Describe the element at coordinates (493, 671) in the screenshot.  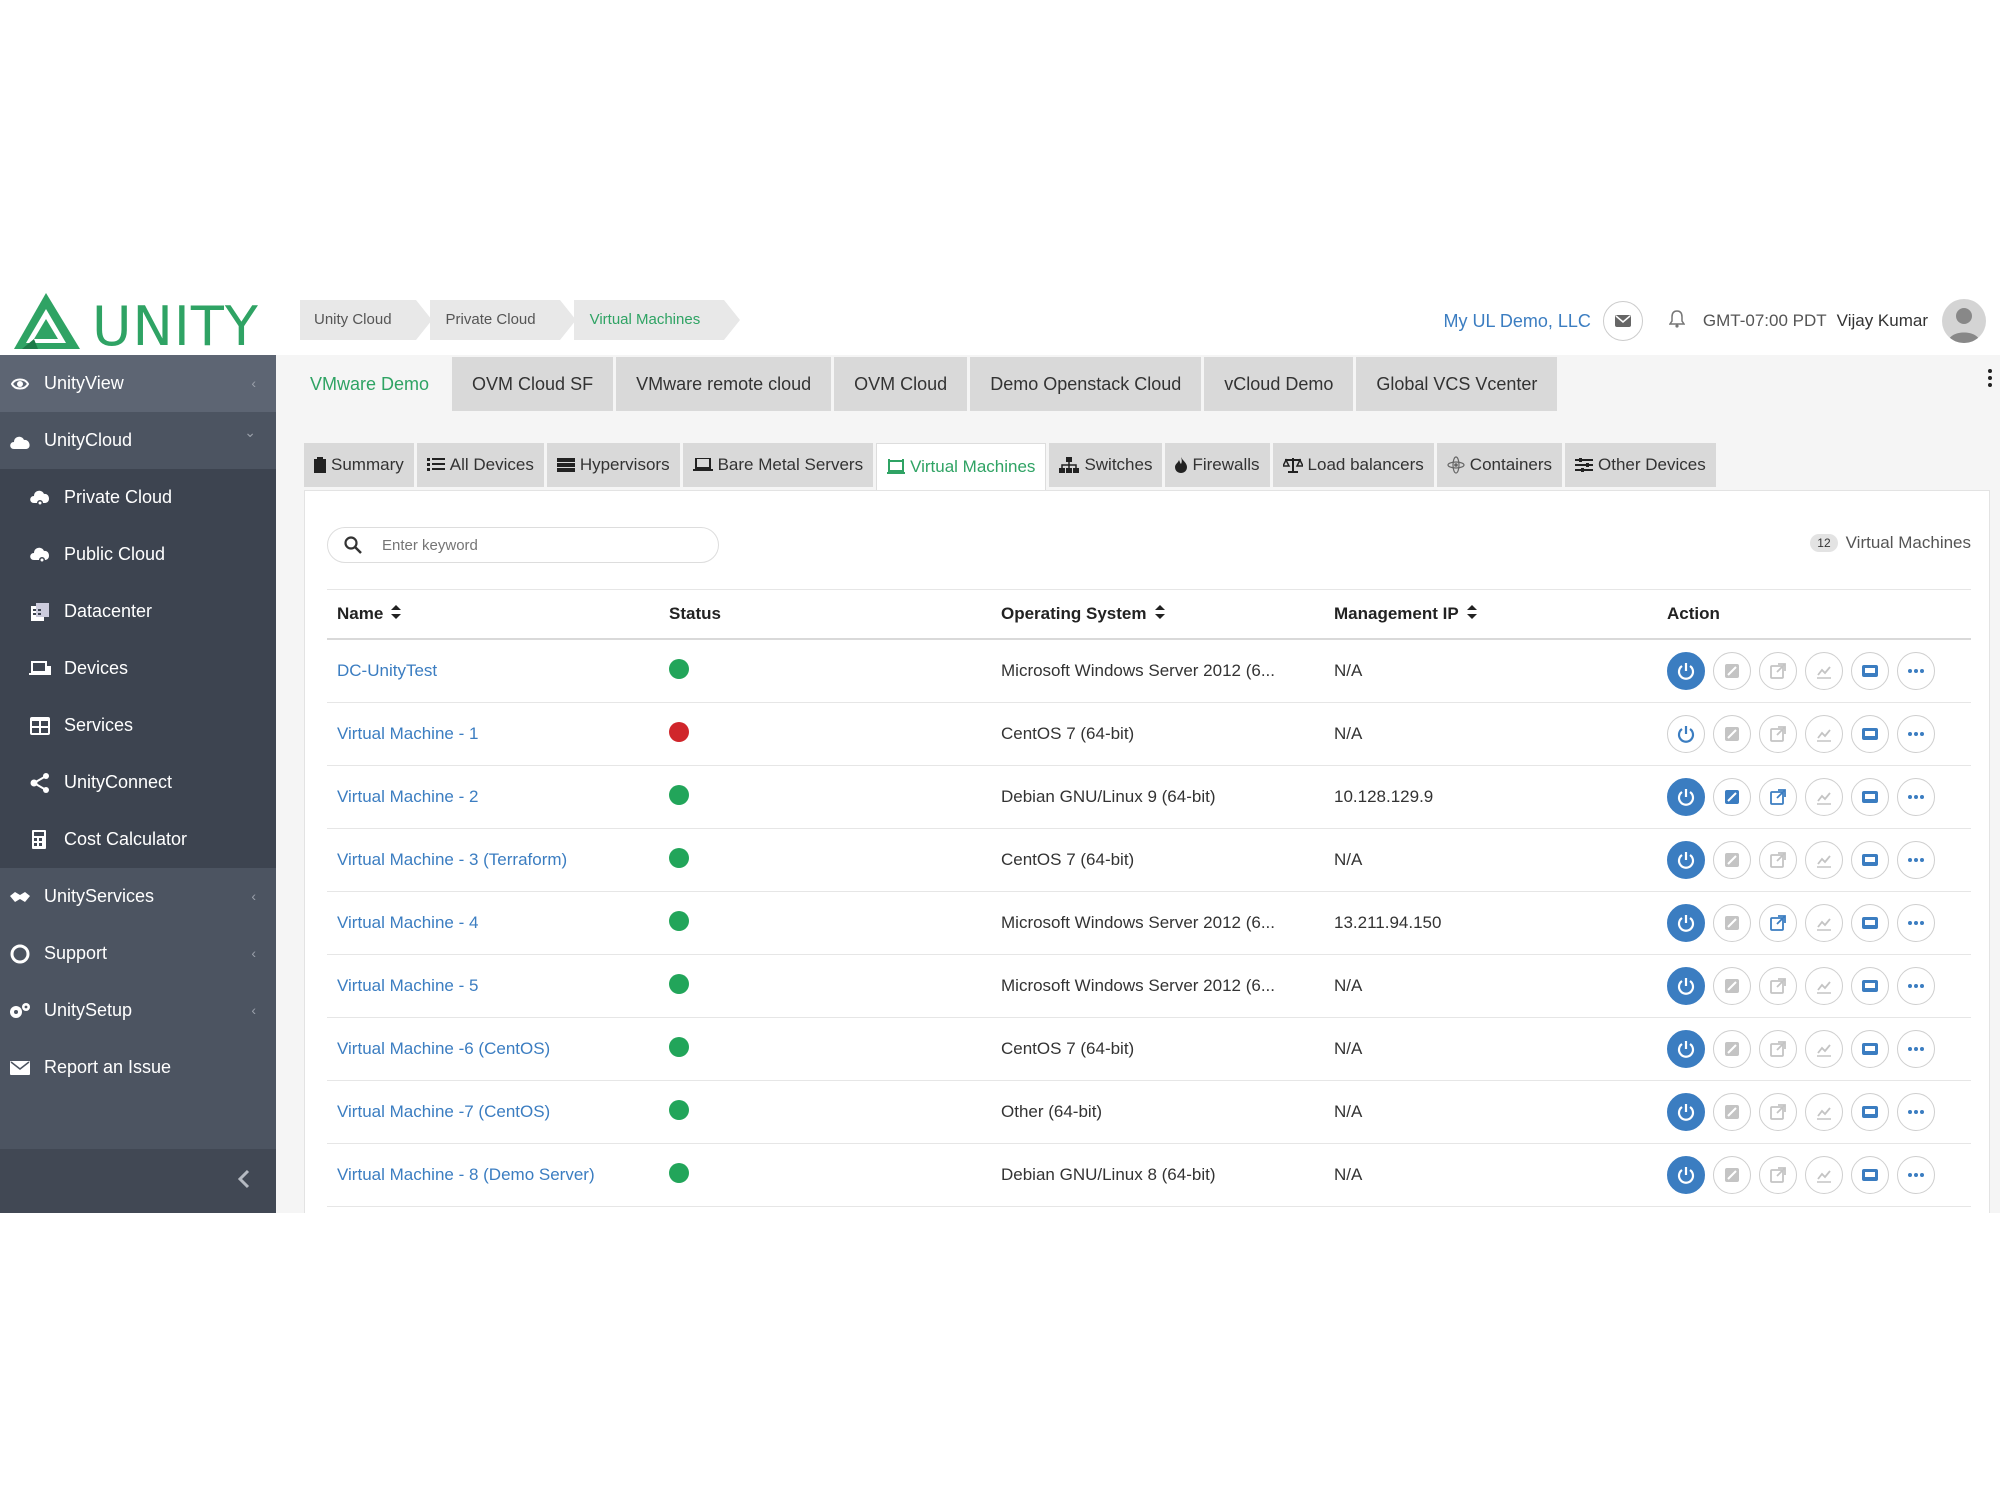
I see `vm-name-link: DC-UnityTest` at that location.